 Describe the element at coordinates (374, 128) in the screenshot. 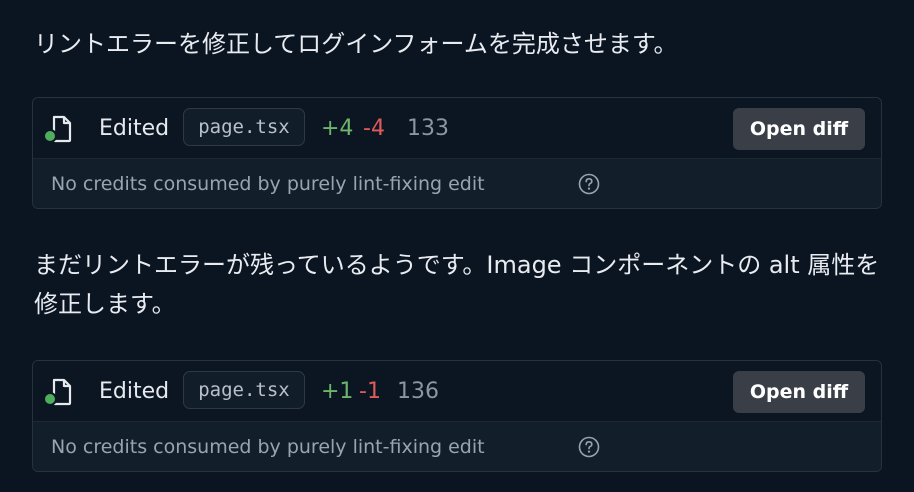

I see `lines-removed: -4` at that location.